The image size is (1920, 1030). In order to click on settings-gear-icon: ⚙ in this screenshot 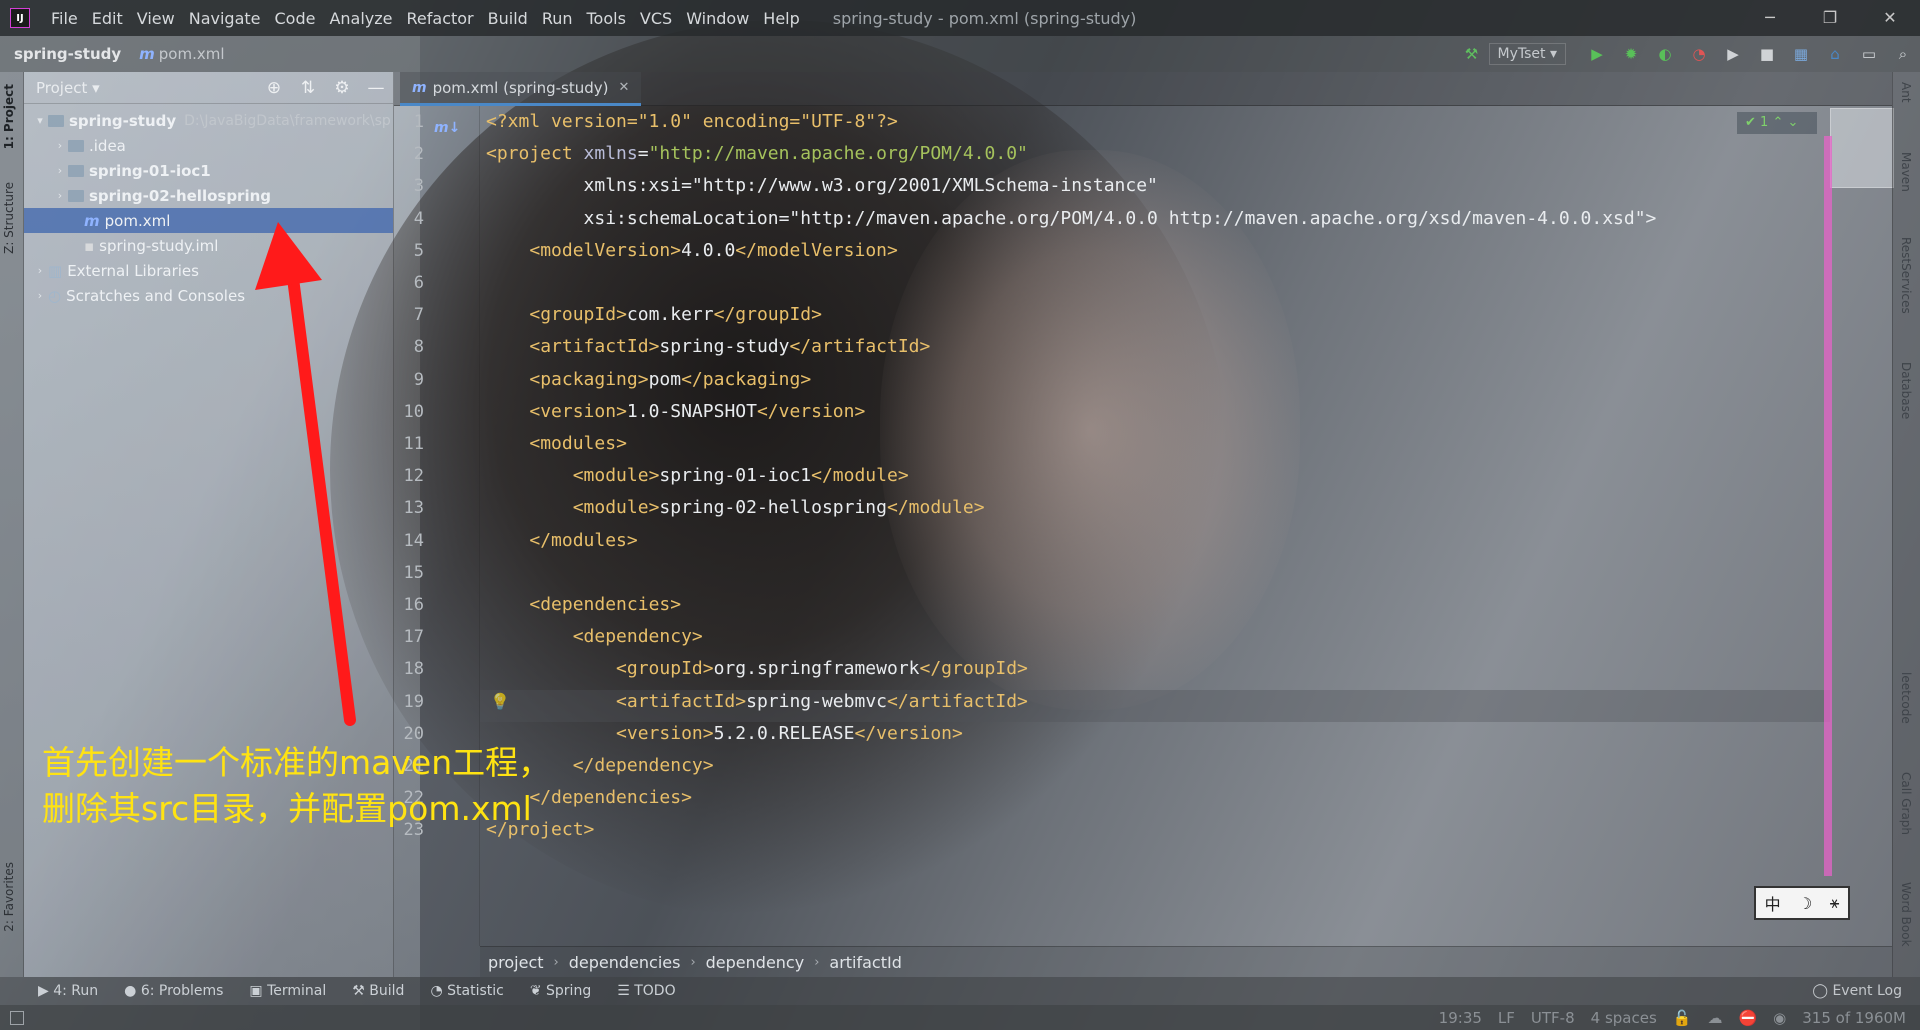, I will do `click(342, 88)`.